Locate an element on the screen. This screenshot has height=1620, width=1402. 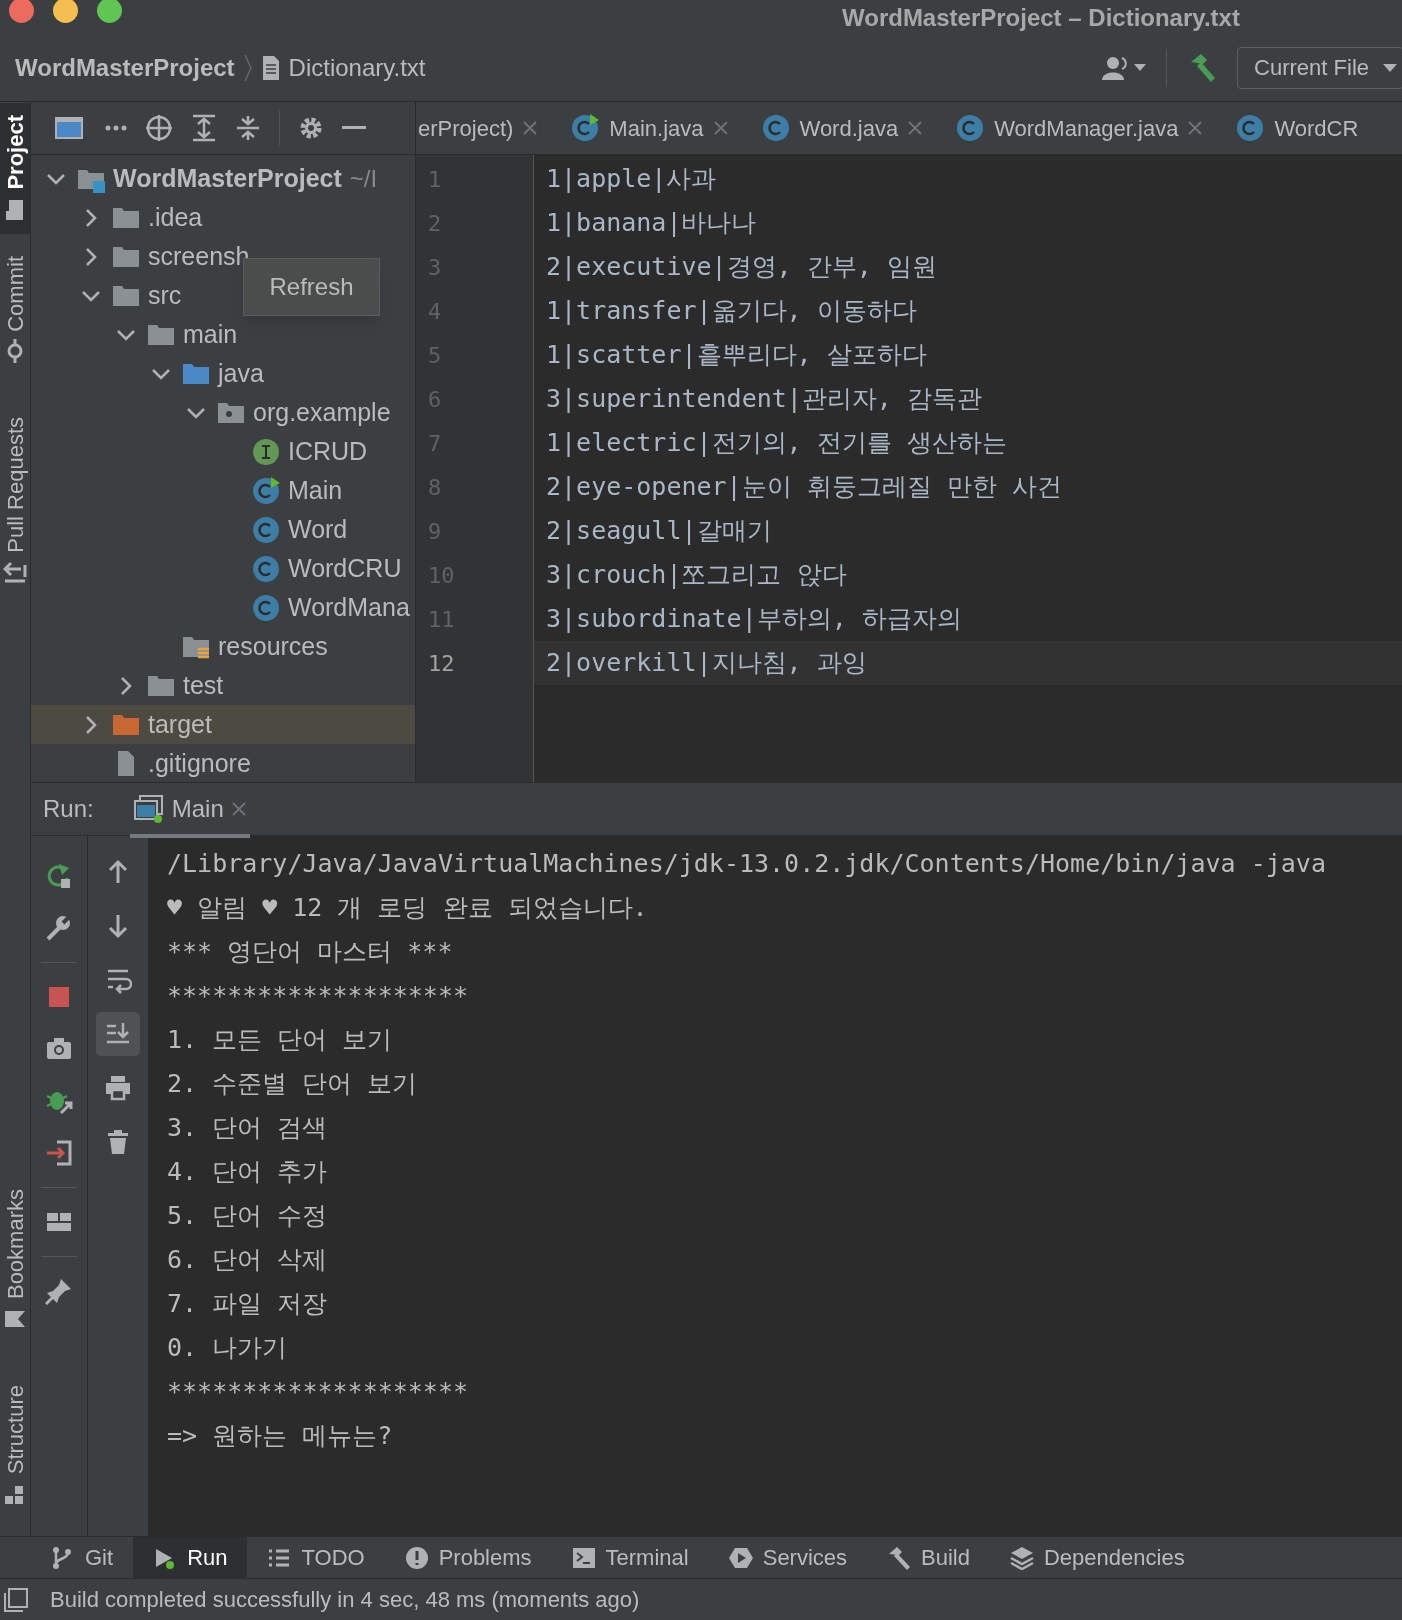
tooltip: Refresh is located at coordinates (311, 287).